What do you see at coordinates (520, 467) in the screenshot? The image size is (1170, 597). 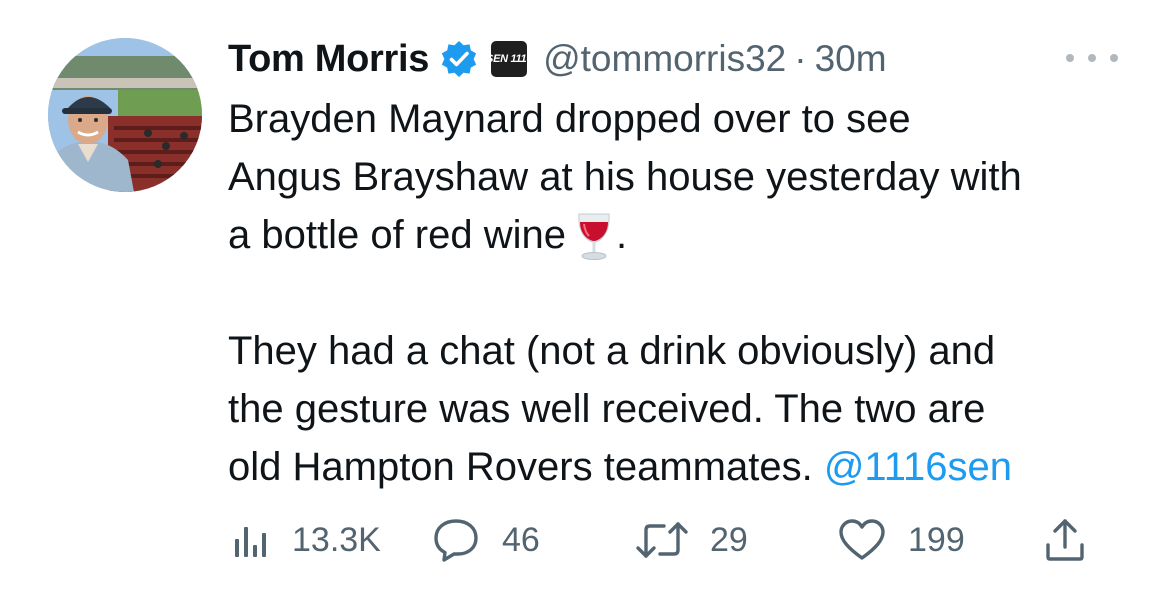 I see `tweet-line-text: old Hampton Rovers teammates.` at bounding box center [520, 467].